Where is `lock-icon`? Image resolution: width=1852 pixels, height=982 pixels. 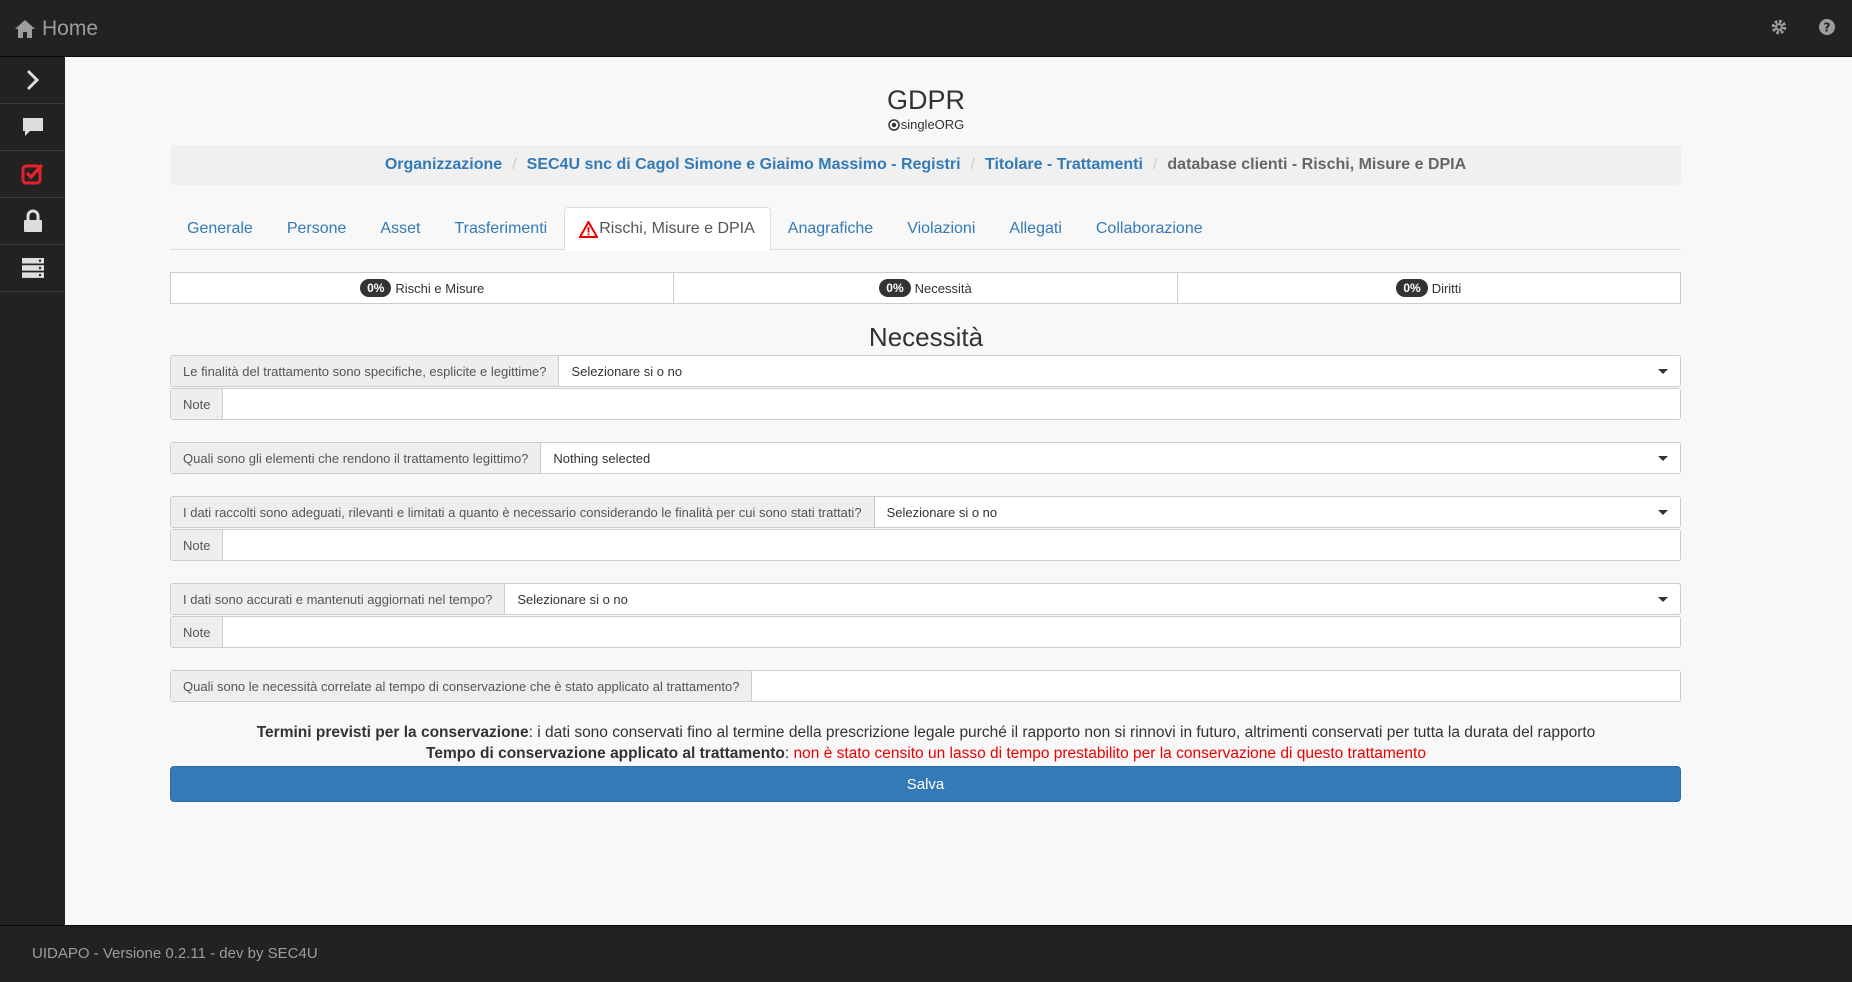 lock-icon is located at coordinates (32, 220).